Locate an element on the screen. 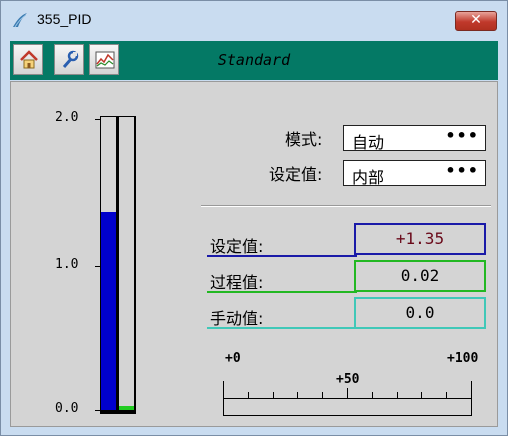  operating-mode-label: Standard is located at coordinates (254, 60).